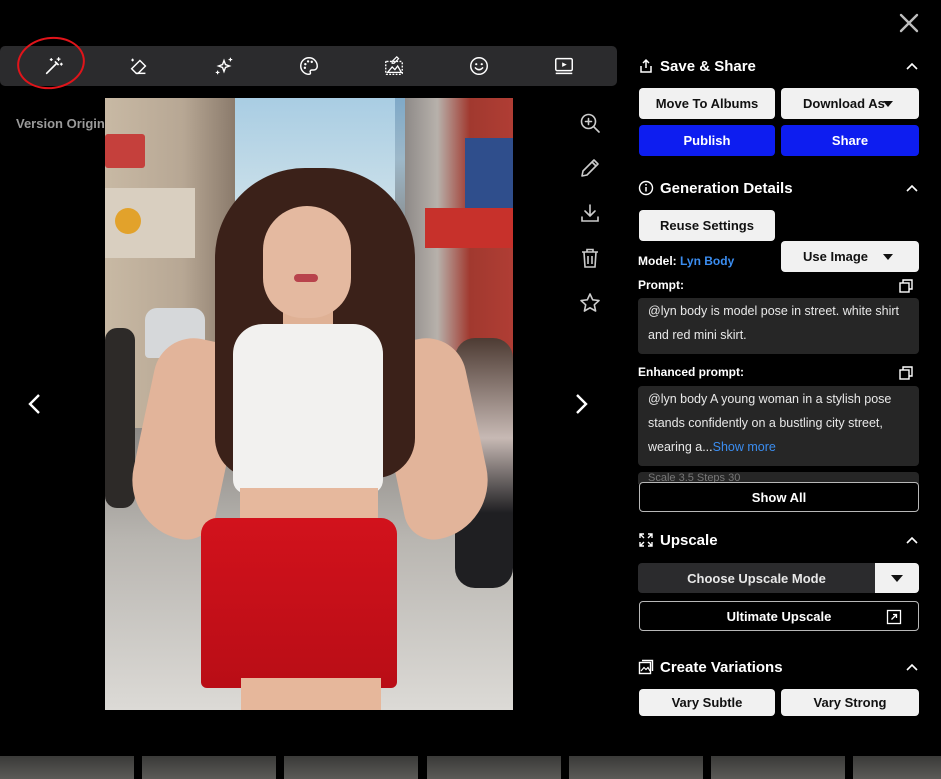 The width and height of the screenshot is (941, 779). I want to click on copy-enhanced-prompt-button, so click(906, 373).